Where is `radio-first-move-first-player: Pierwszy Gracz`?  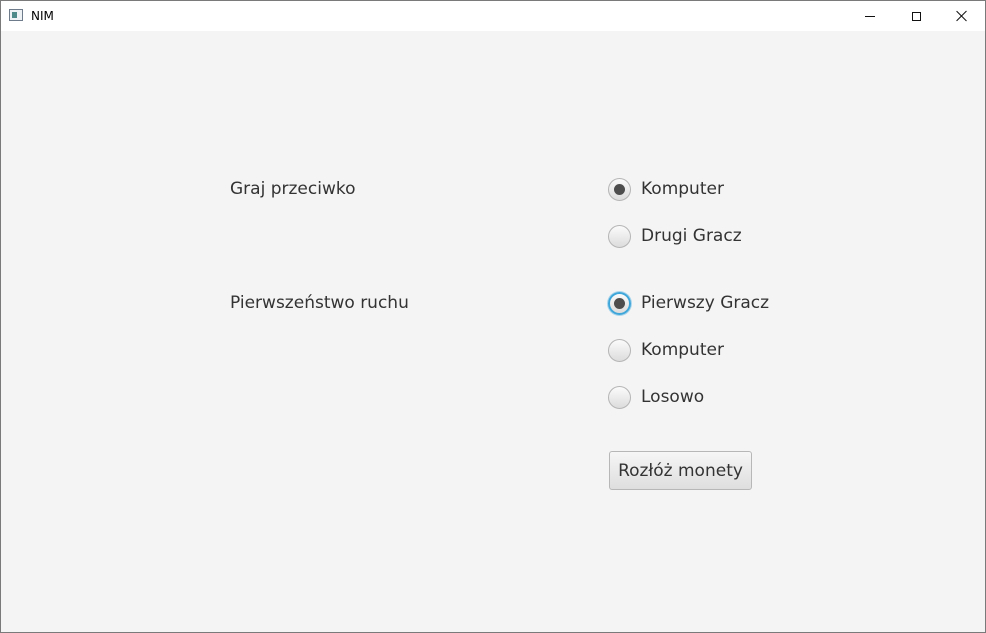 radio-first-move-first-player: Pierwszy Gracz is located at coordinates (688, 303).